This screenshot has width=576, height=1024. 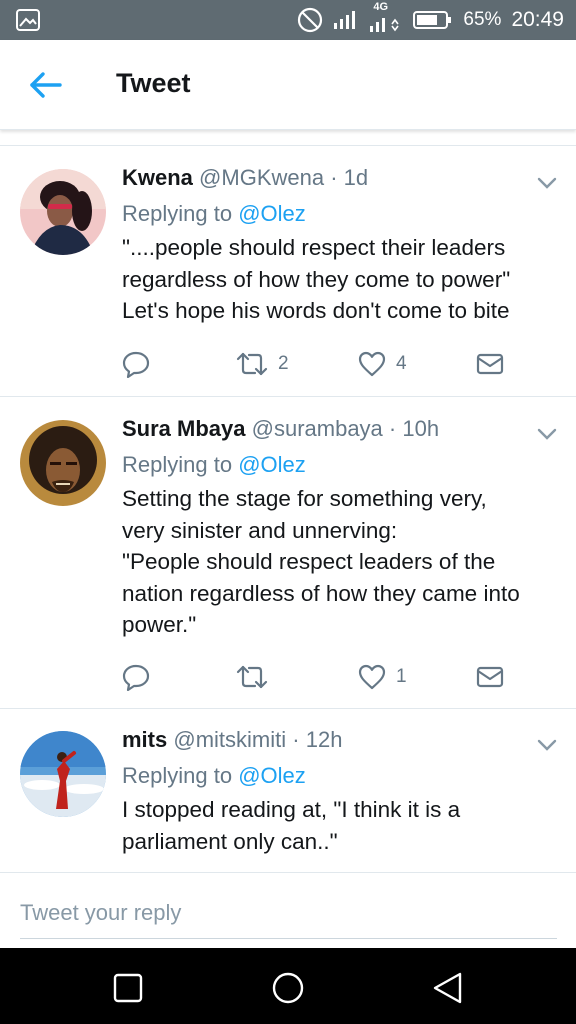 What do you see at coordinates (288, 85) in the screenshot?
I see `app-header: Tweet` at bounding box center [288, 85].